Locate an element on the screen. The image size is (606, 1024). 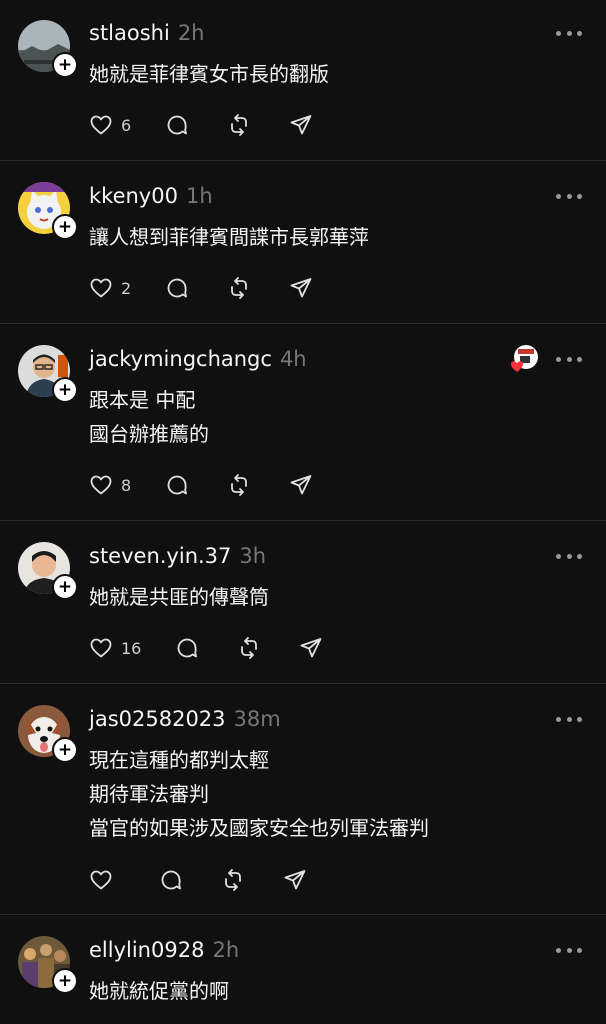
like-button is located at coordinates (105, 880).